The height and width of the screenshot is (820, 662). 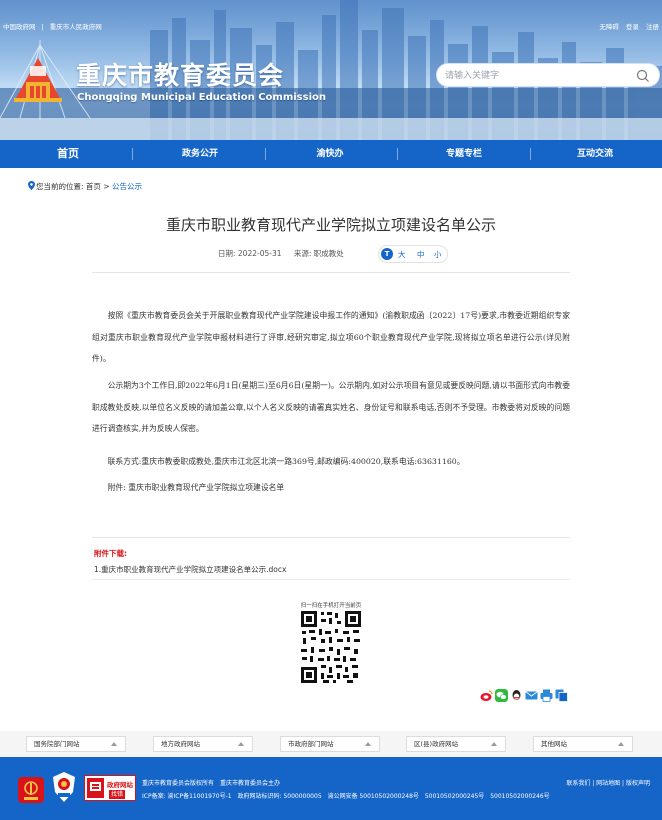 What do you see at coordinates (190, 569) in the screenshot?
I see `attachment-link: 1.重庆市职业教育现代产业学院拟立项建设名单公示.docx` at bounding box center [190, 569].